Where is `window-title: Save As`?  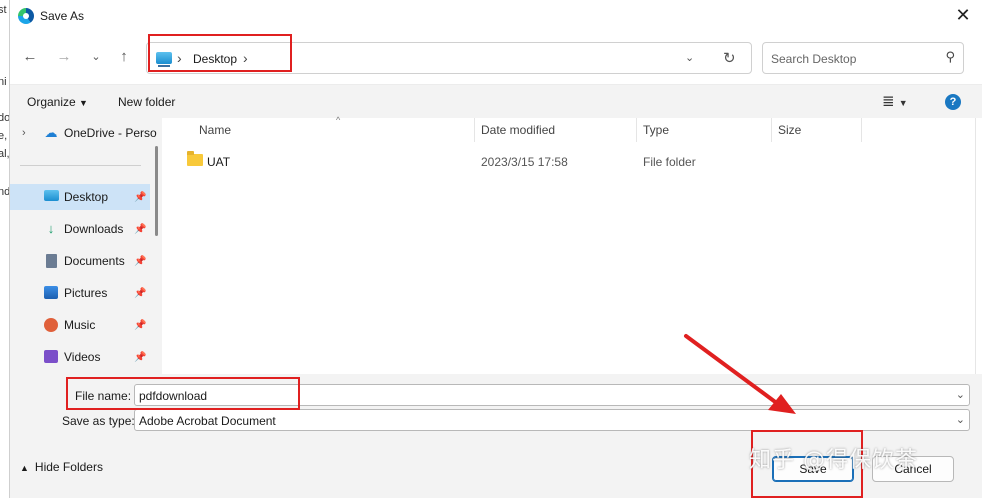 window-title: Save As is located at coordinates (62, 16).